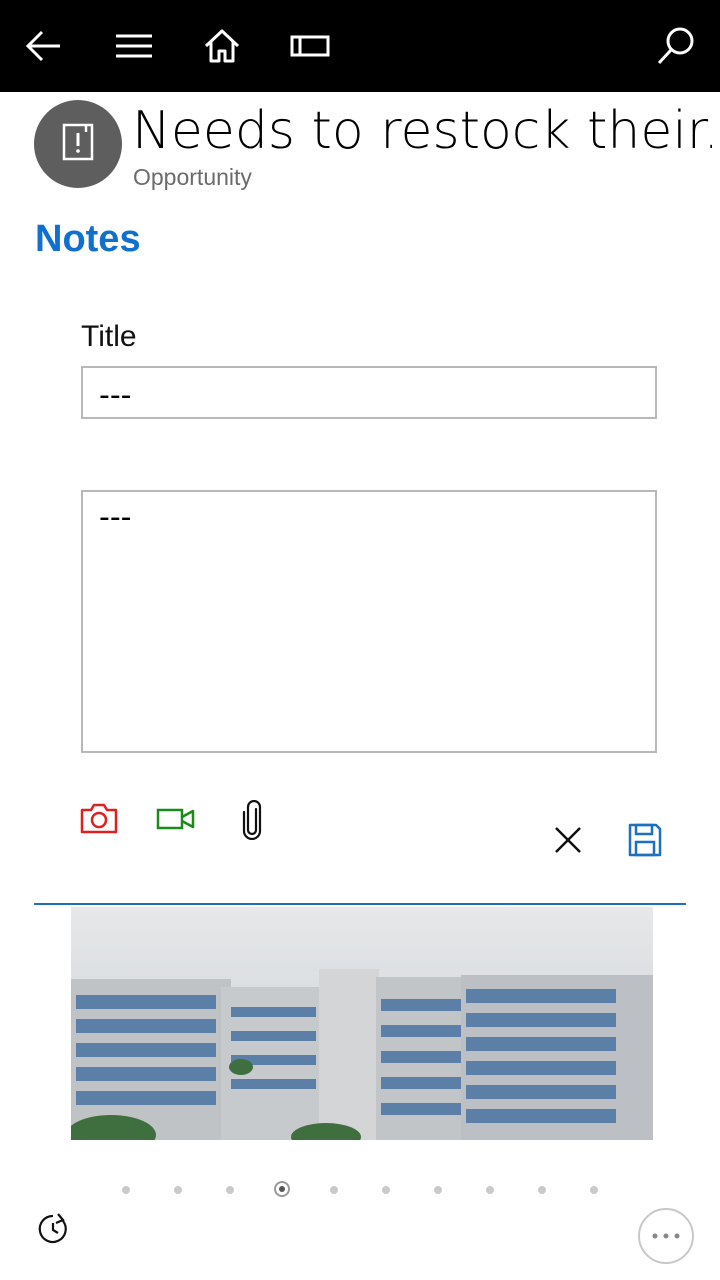 The height and width of the screenshot is (1280, 720). What do you see at coordinates (666, 1236) in the screenshot?
I see `more-ellipsis-icon` at bounding box center [666, 1236].